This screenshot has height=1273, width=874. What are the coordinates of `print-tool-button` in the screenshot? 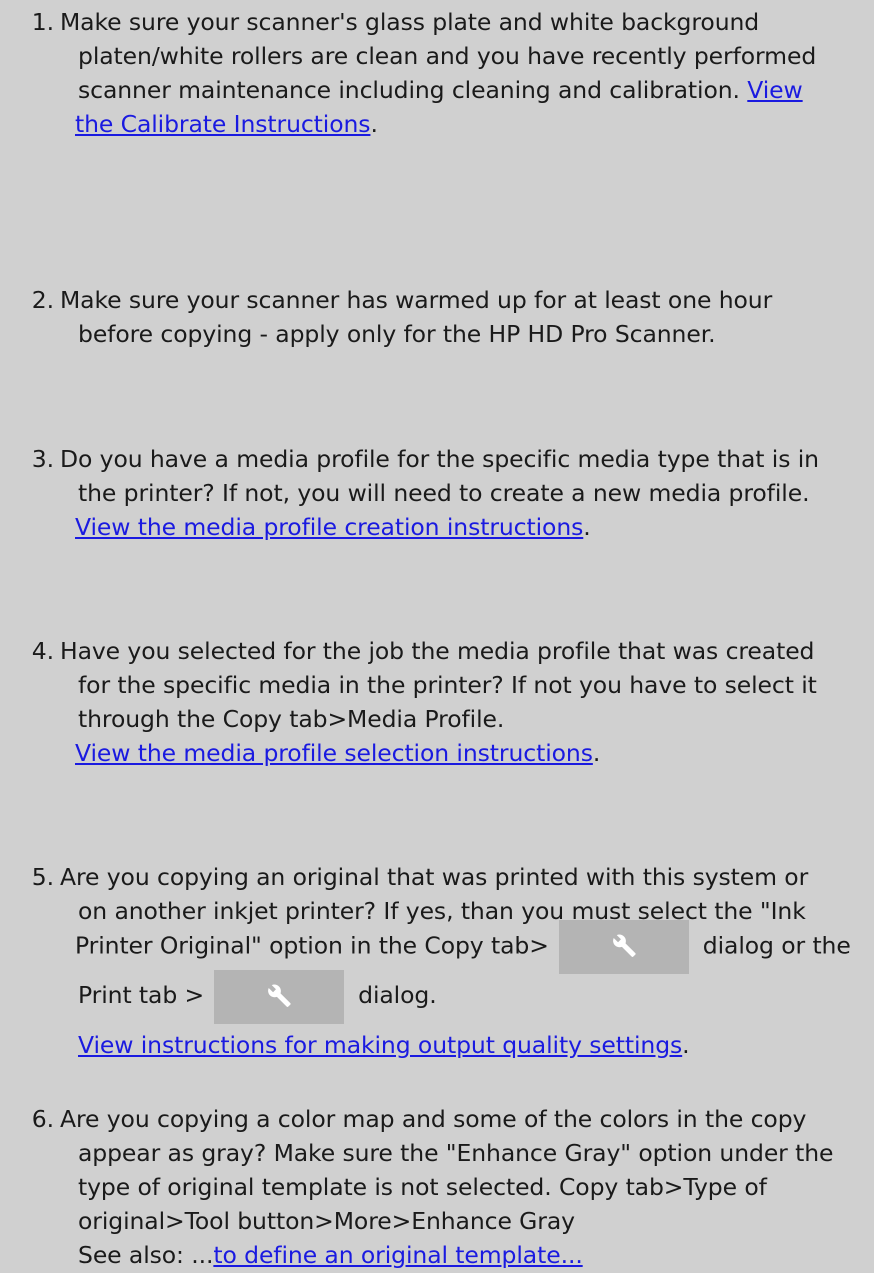 It's located at (279, 996).